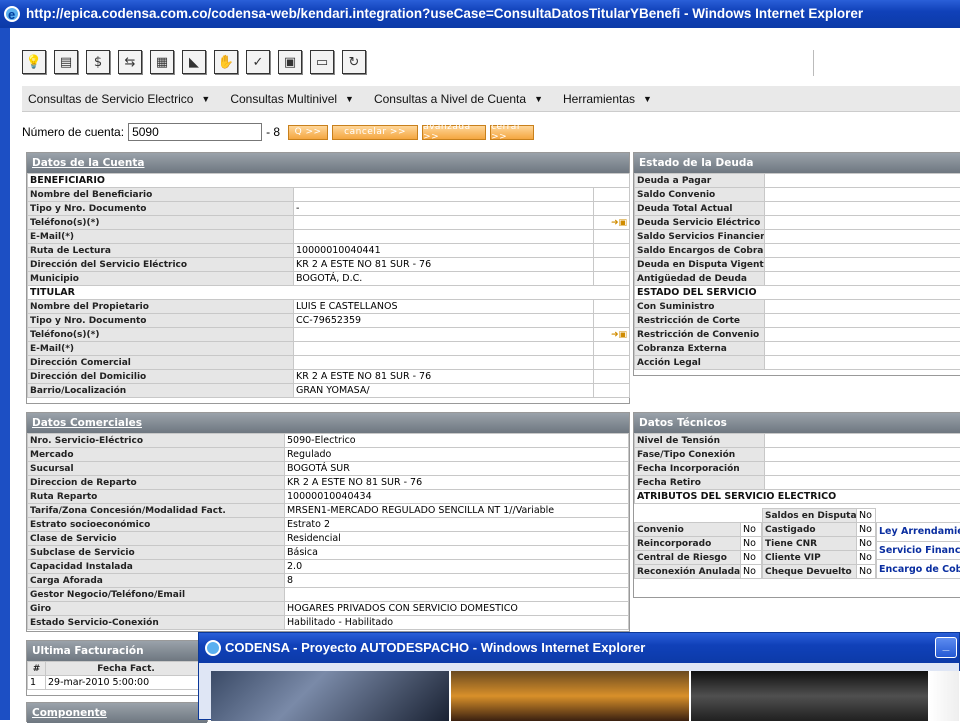  I want to click on panel-title: Estado de la Deuda, so click(797, 163).